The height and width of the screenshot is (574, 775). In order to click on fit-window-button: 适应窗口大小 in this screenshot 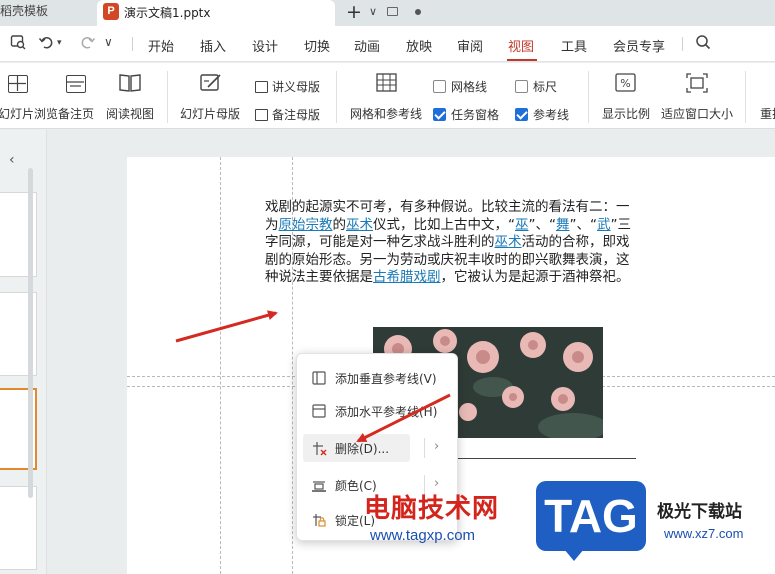, I will do `click(696, 96)`.